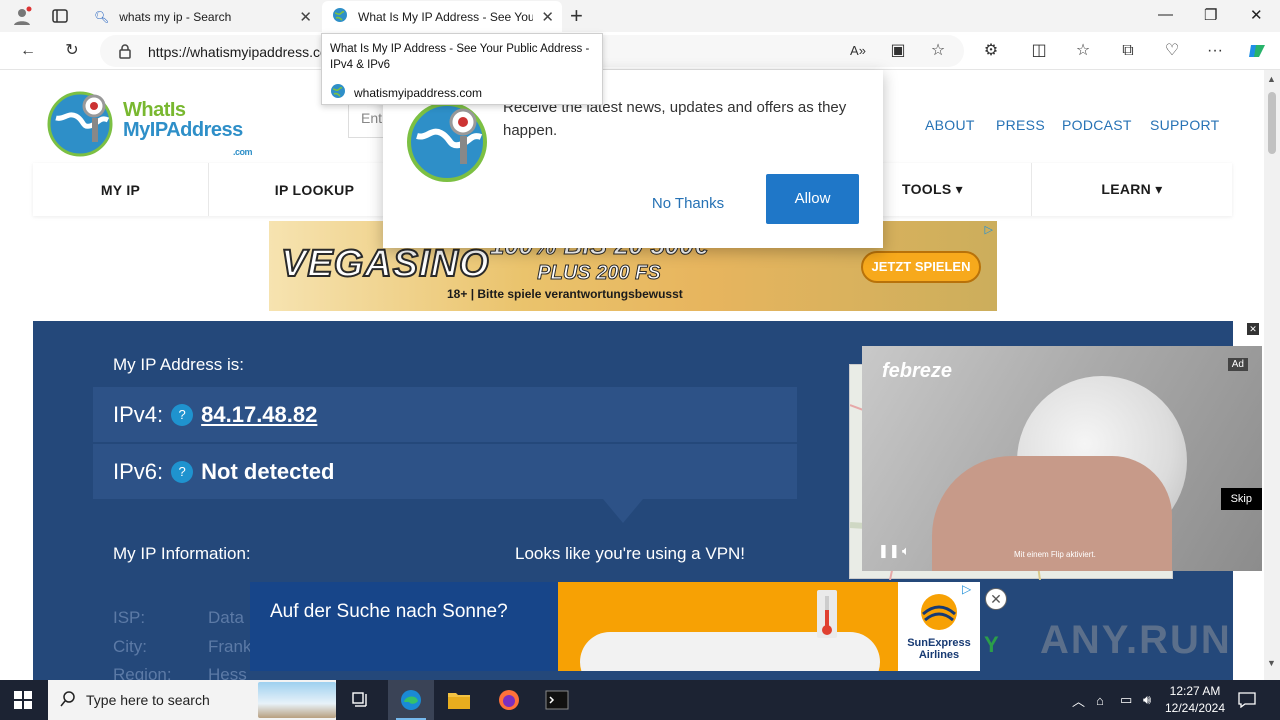 The height and width of the screenshot is (720, 1280). What do you see at coordinates (1195, 708) in the screenshot?
I see `clock-date: 12/24/2024` at bounding box center [1195, 708].